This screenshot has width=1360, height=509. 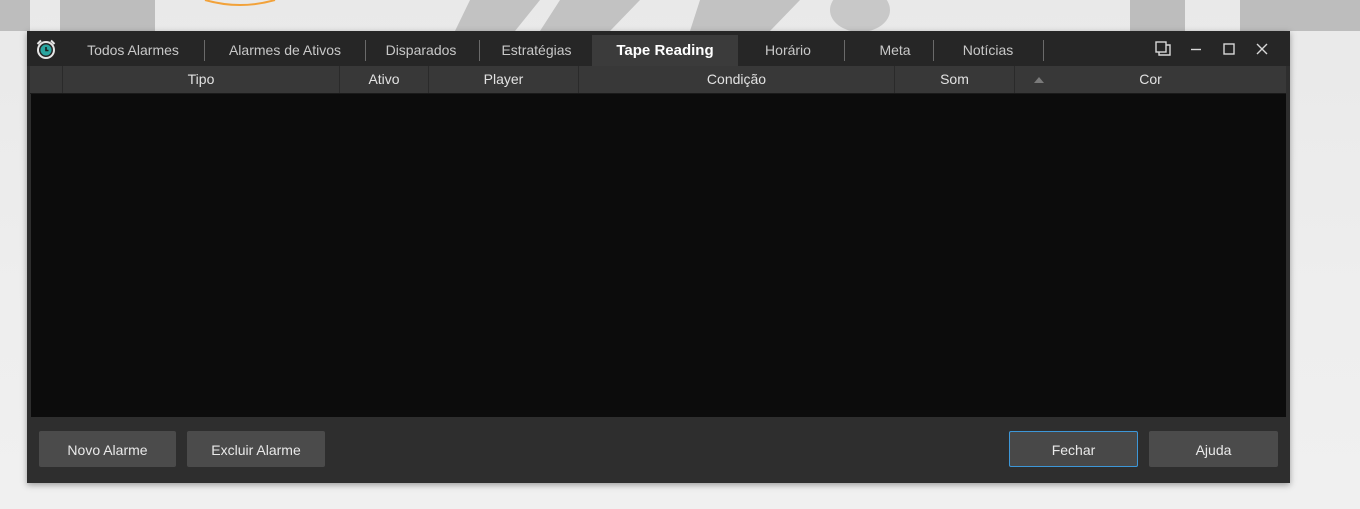 What do you see at coordinates (200, 79) in the screenshot?
I see `column-header-tipo: Tipo` at bounding box center [200, 79].